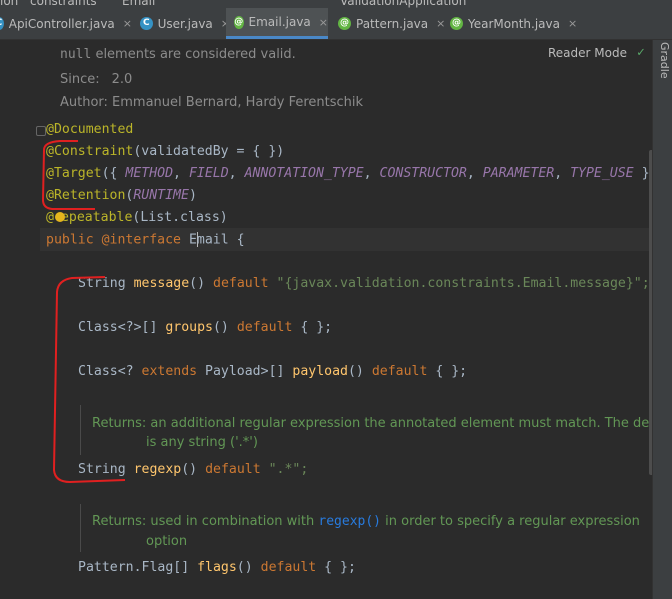 Image resolution: width=672 pixels, height=599 pixels. What do you see at coordinates (89, 380) in the screenshot?
I see `red-bracket-members` at bounding box center [89, 380].